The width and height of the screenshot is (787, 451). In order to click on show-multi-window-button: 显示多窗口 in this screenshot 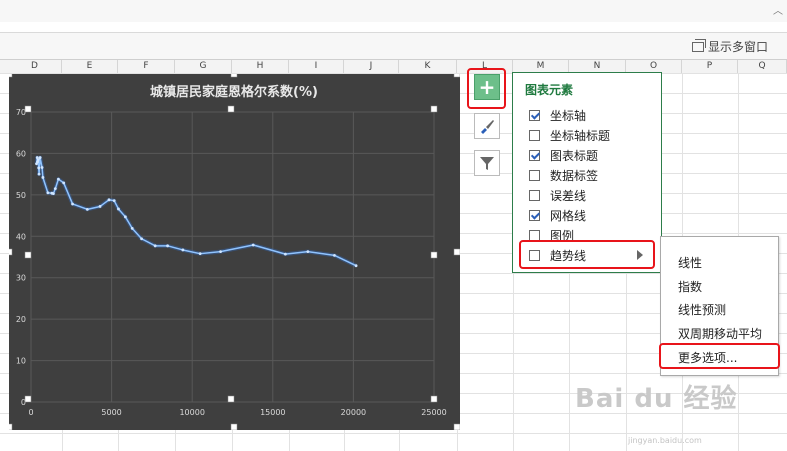, I will do `click(730, 46)`.